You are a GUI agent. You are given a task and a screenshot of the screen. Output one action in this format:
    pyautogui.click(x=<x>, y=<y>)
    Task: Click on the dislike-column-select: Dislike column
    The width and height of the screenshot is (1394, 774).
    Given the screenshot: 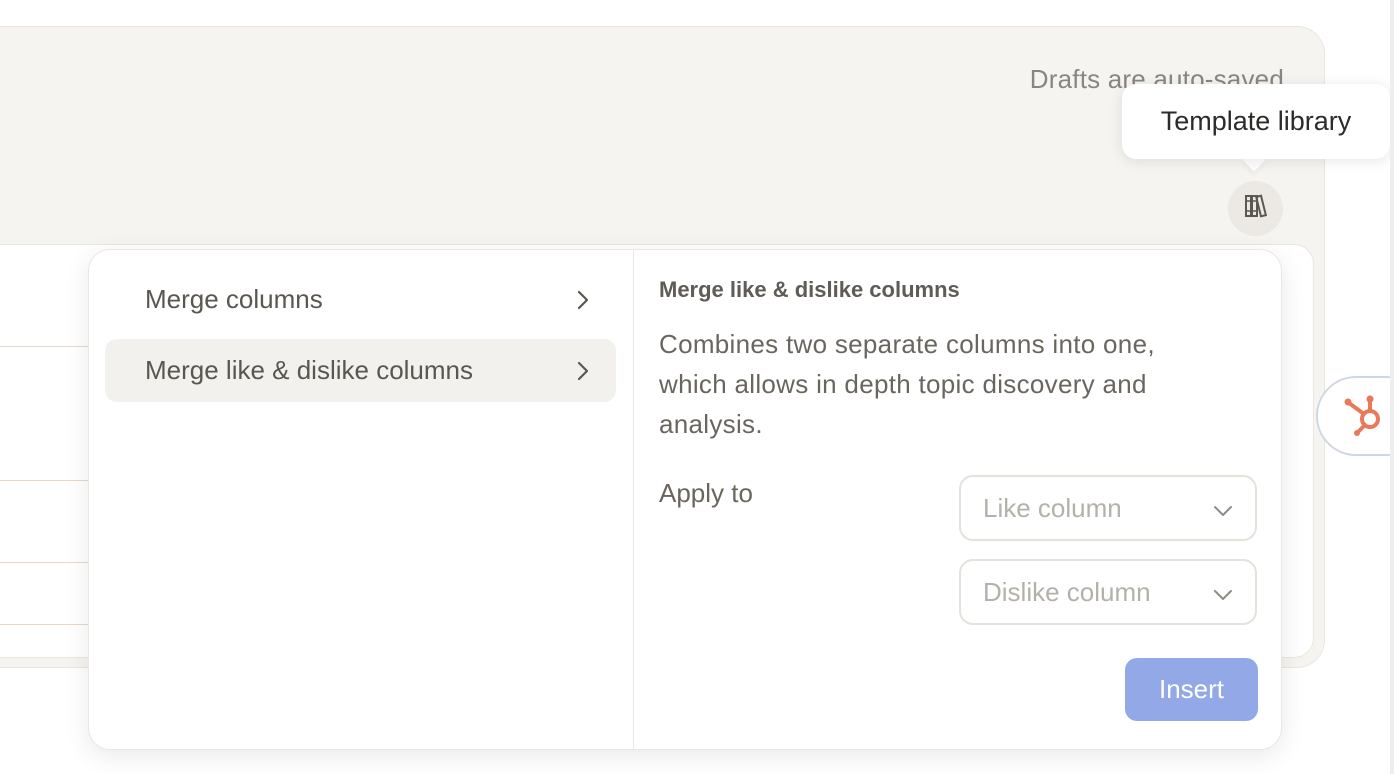 What is the action you would take?
    pyautogui.click(x=1108, y=592)
    